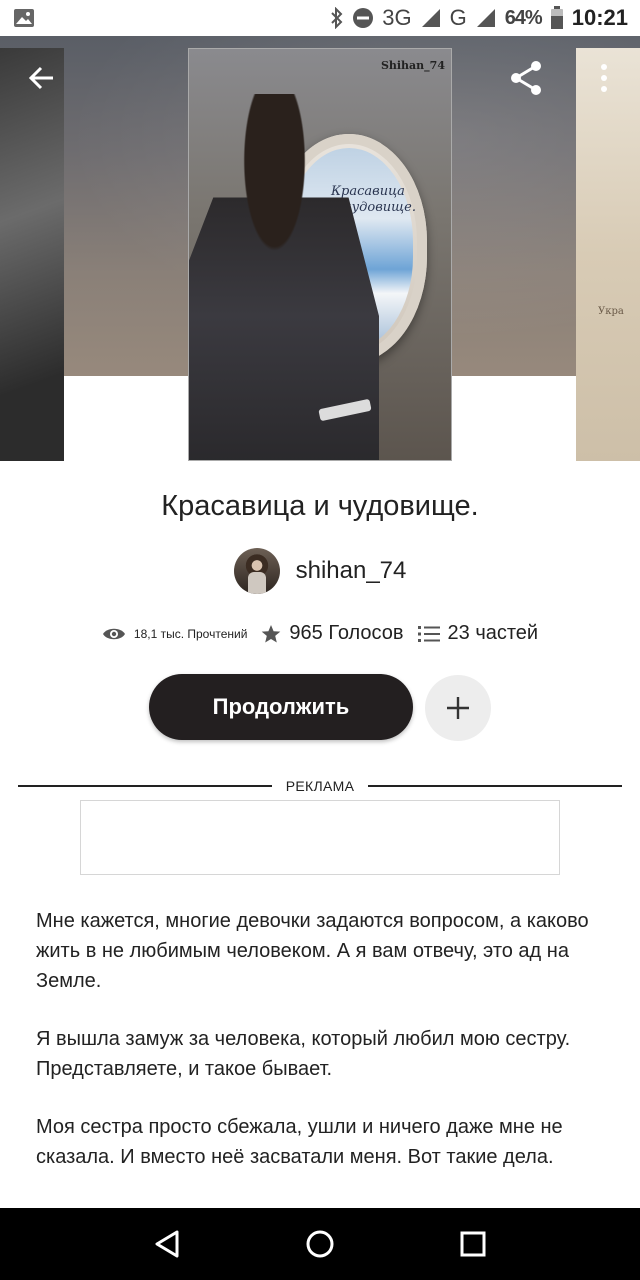  Describe the element at coordinates (346, 633) in the screenshot. I see `votes-count: 965 Голосов` at that location.